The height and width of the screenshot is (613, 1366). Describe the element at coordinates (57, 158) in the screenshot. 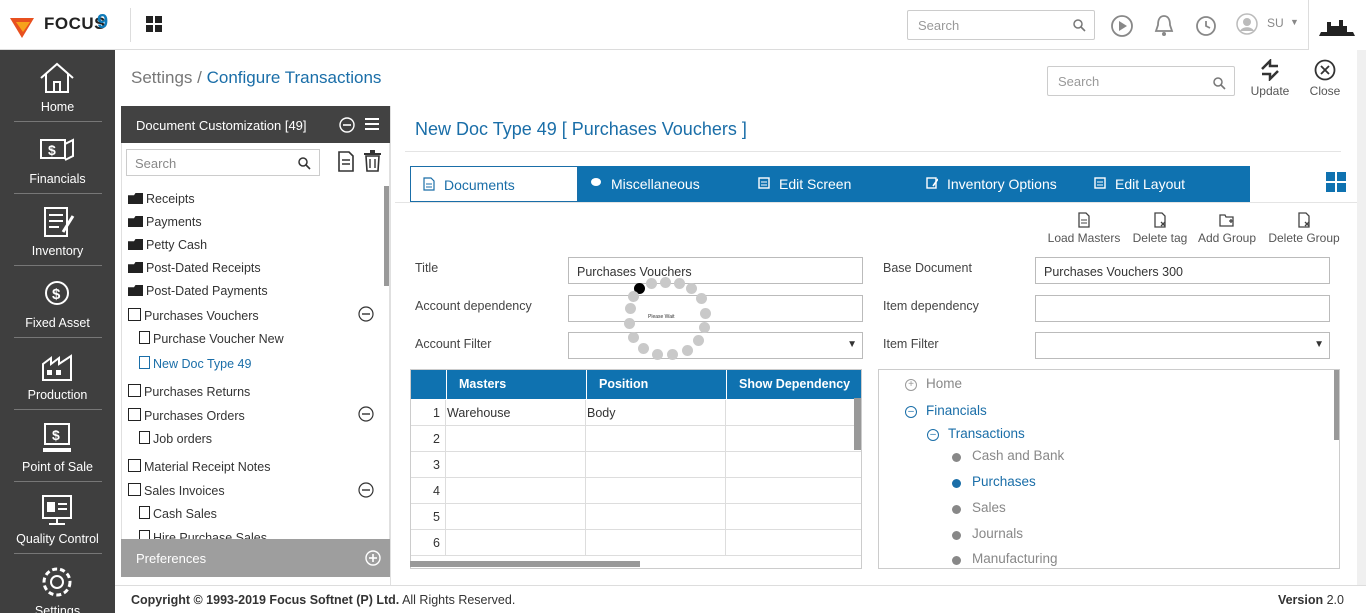

I see `sidebar-item-financials: $ Financials` at that location.